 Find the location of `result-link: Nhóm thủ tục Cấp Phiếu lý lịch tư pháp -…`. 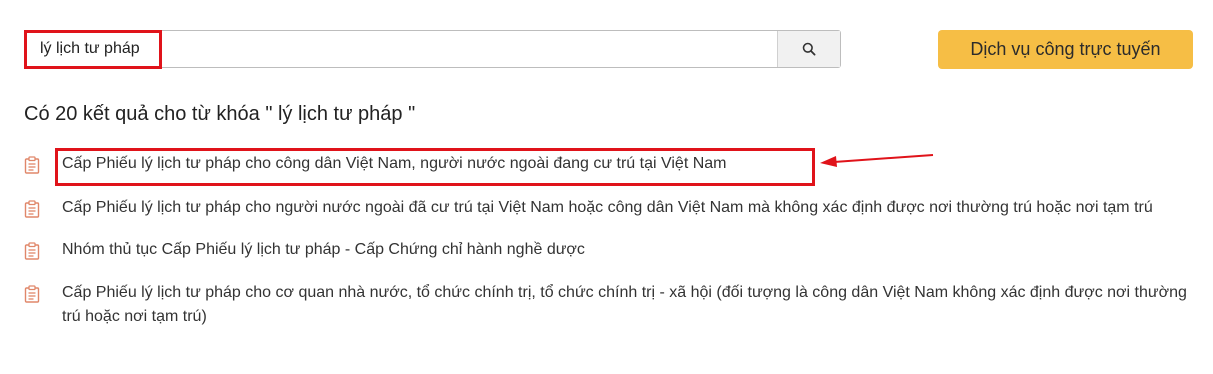

result-link: Nhóm thủ tục Cấp Phiếu lý lịch tư pháp -… is located at coordinates (323, 249).